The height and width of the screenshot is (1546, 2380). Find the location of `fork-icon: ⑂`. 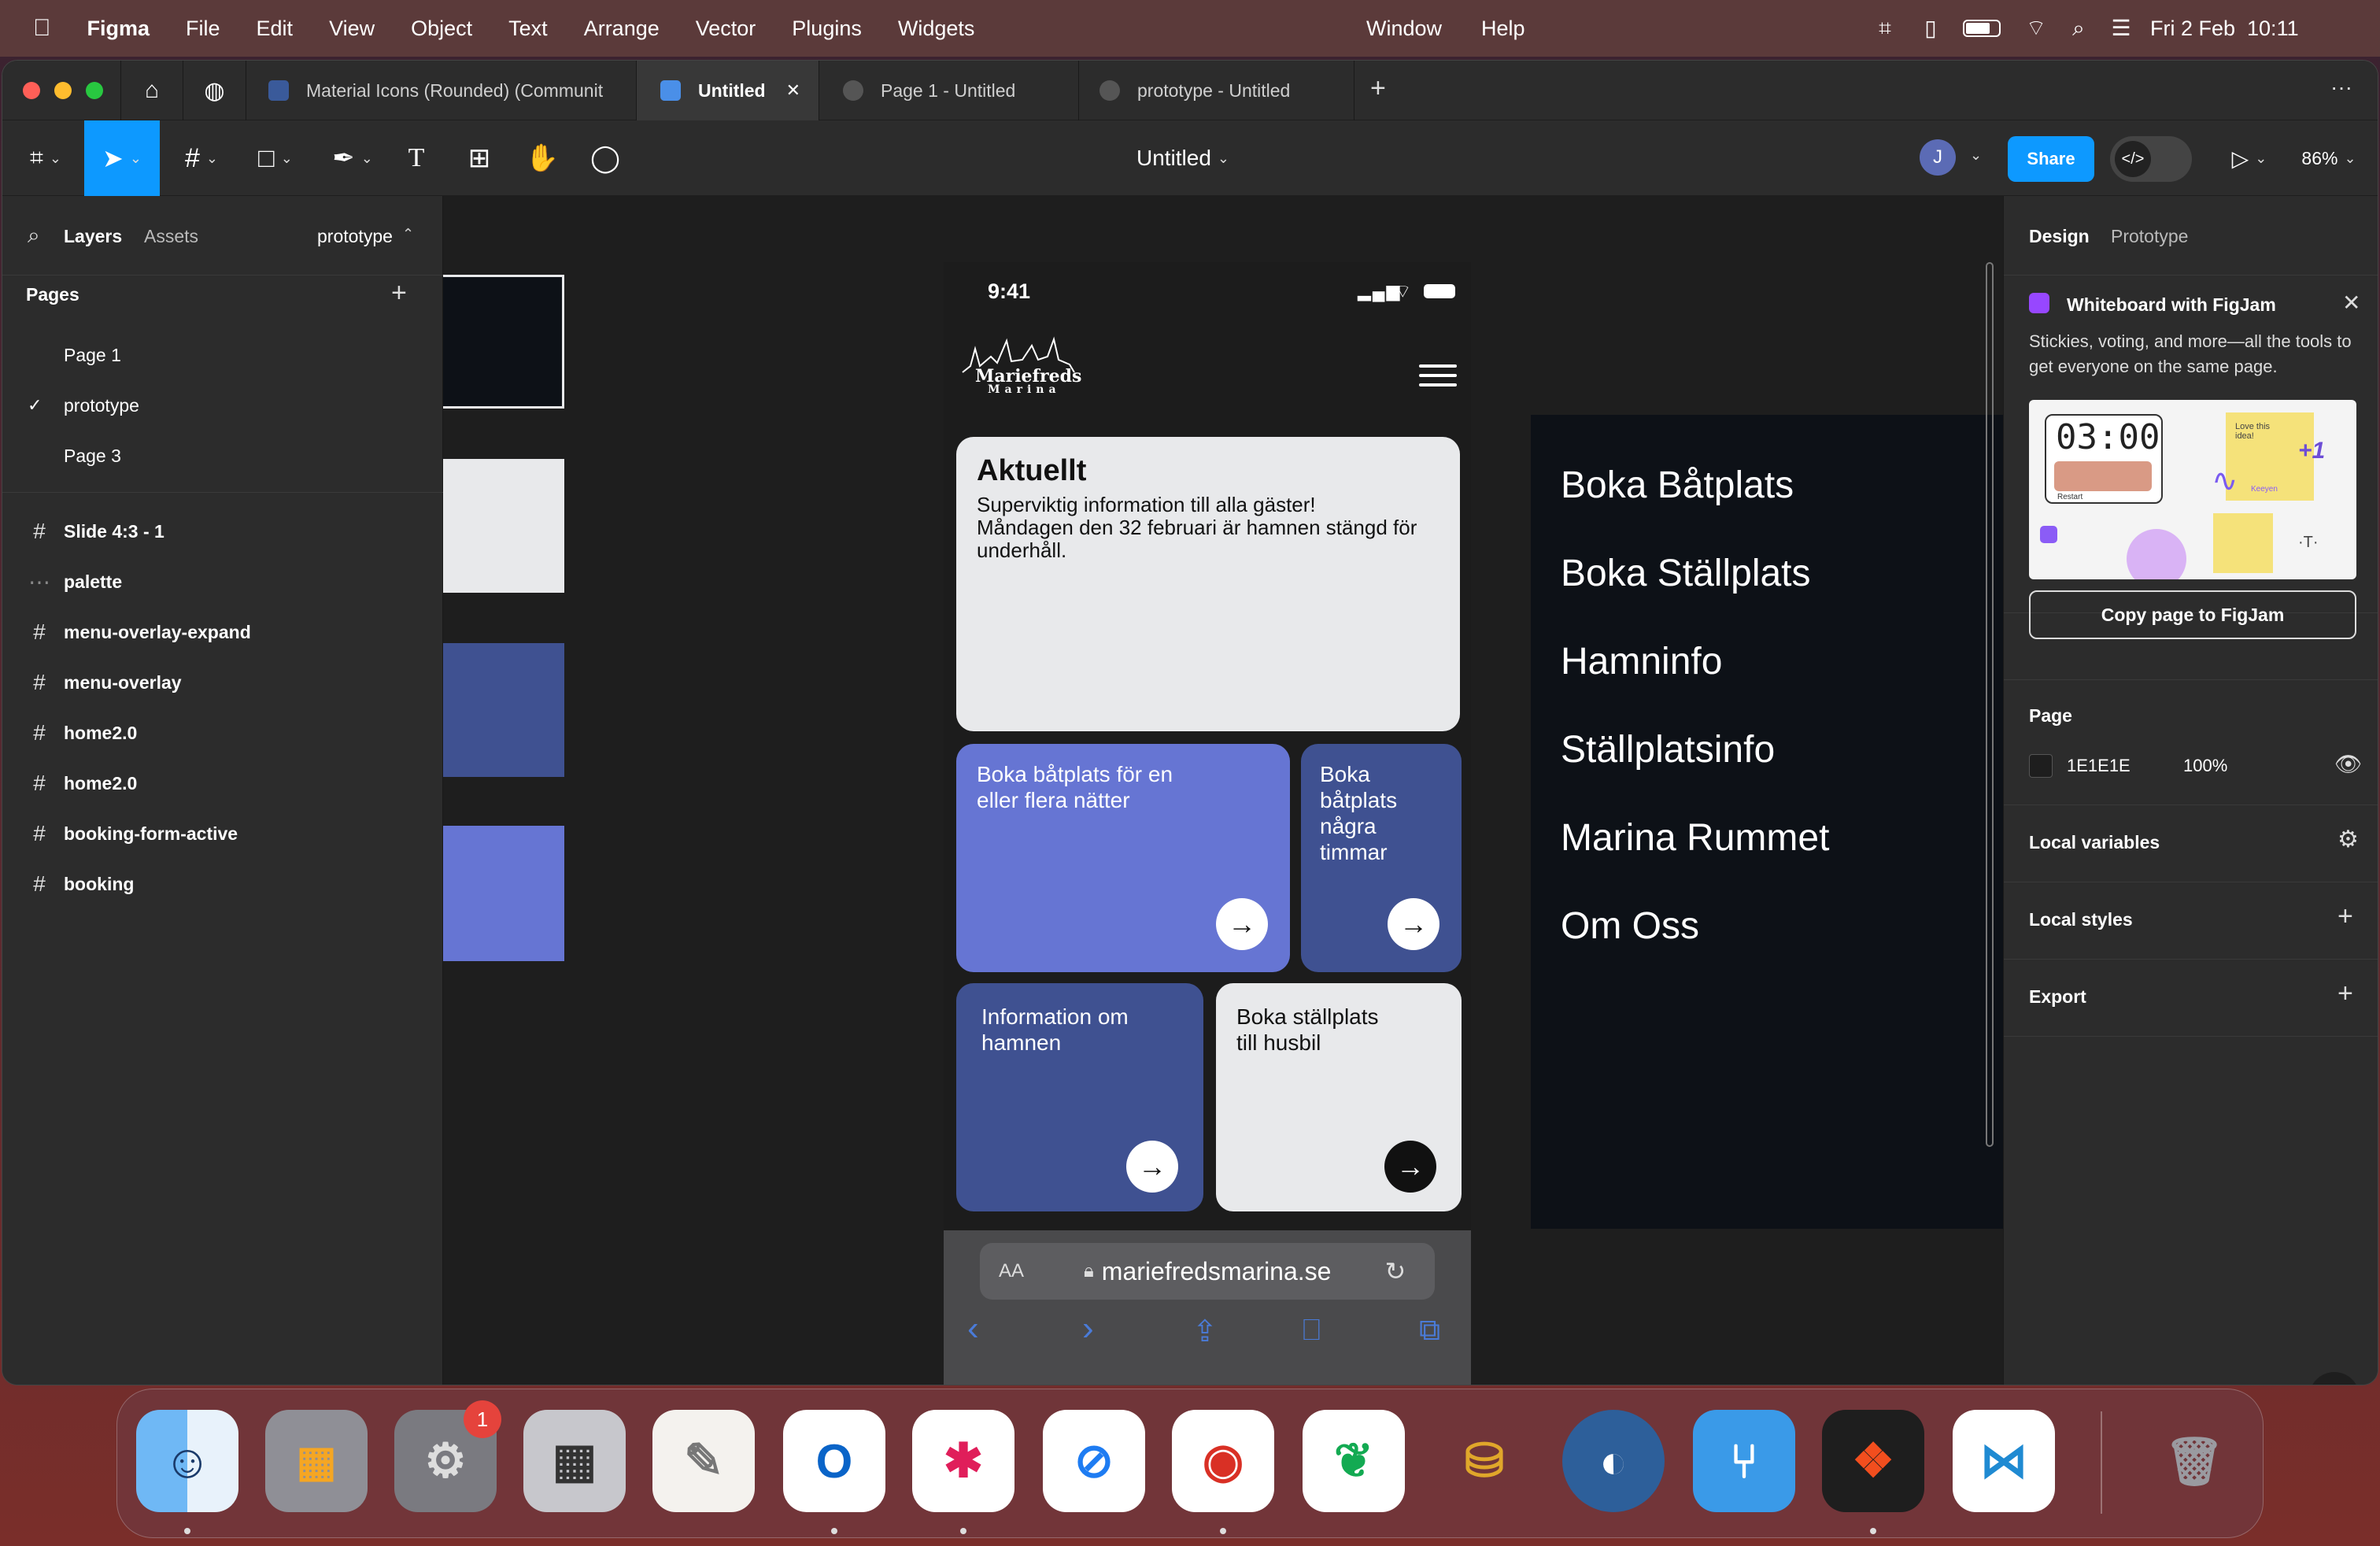

fork-icon: ⑂ is located at coordinates (1744, 1461).